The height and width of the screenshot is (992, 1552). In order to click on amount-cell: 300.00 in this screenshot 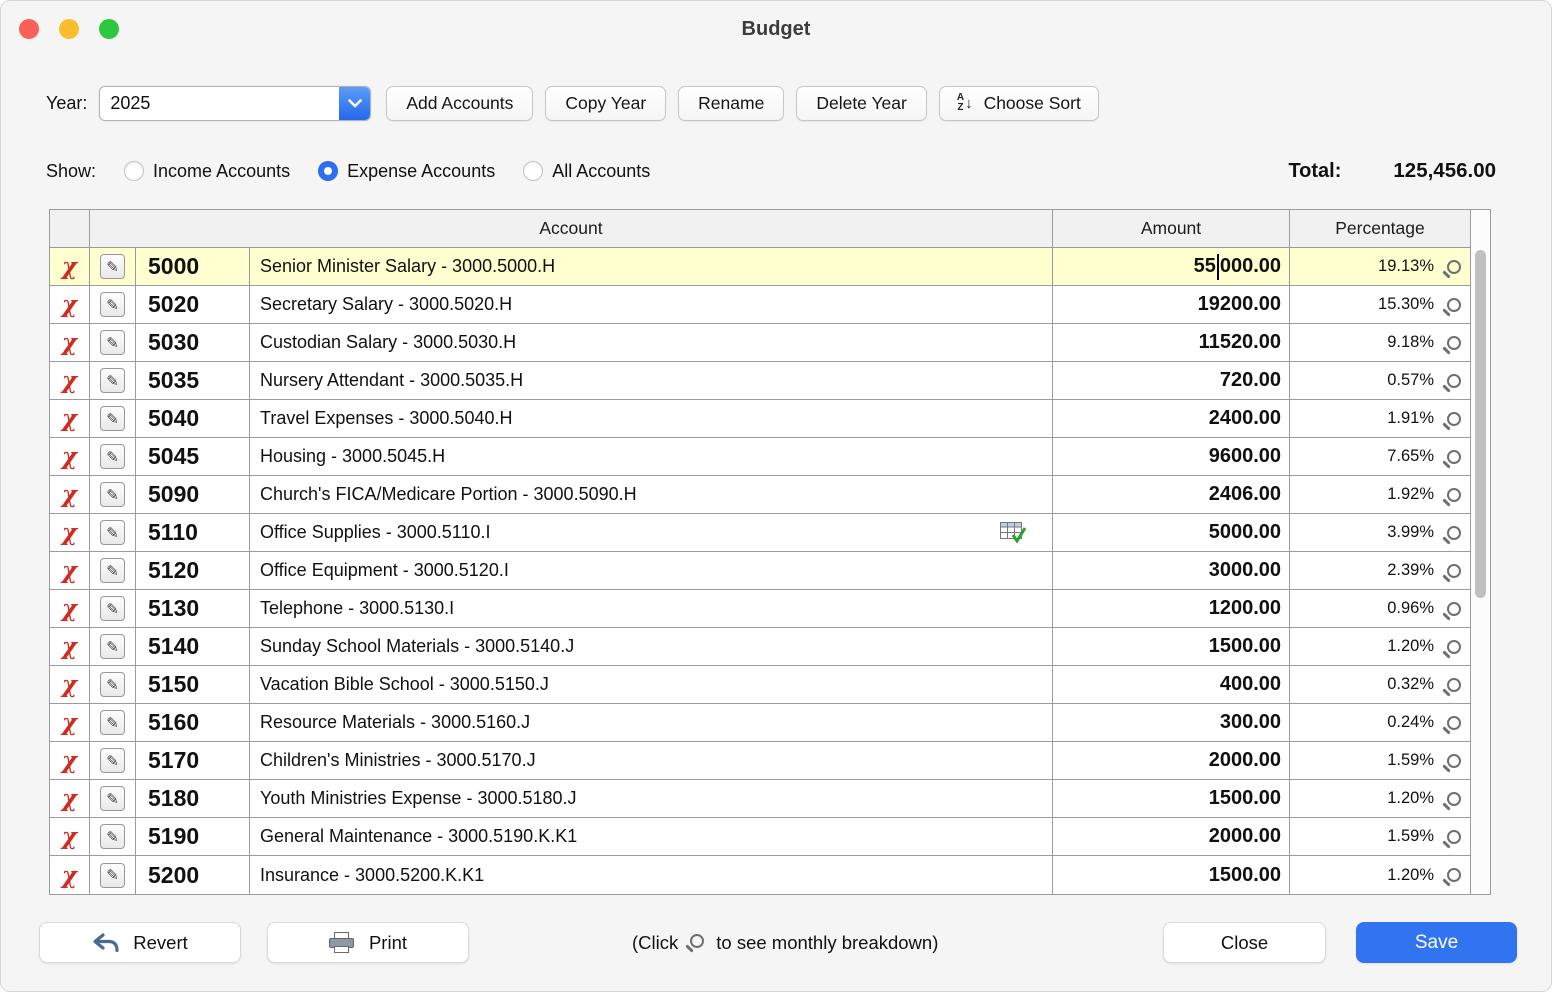, I will do `click(1171, 722)`.